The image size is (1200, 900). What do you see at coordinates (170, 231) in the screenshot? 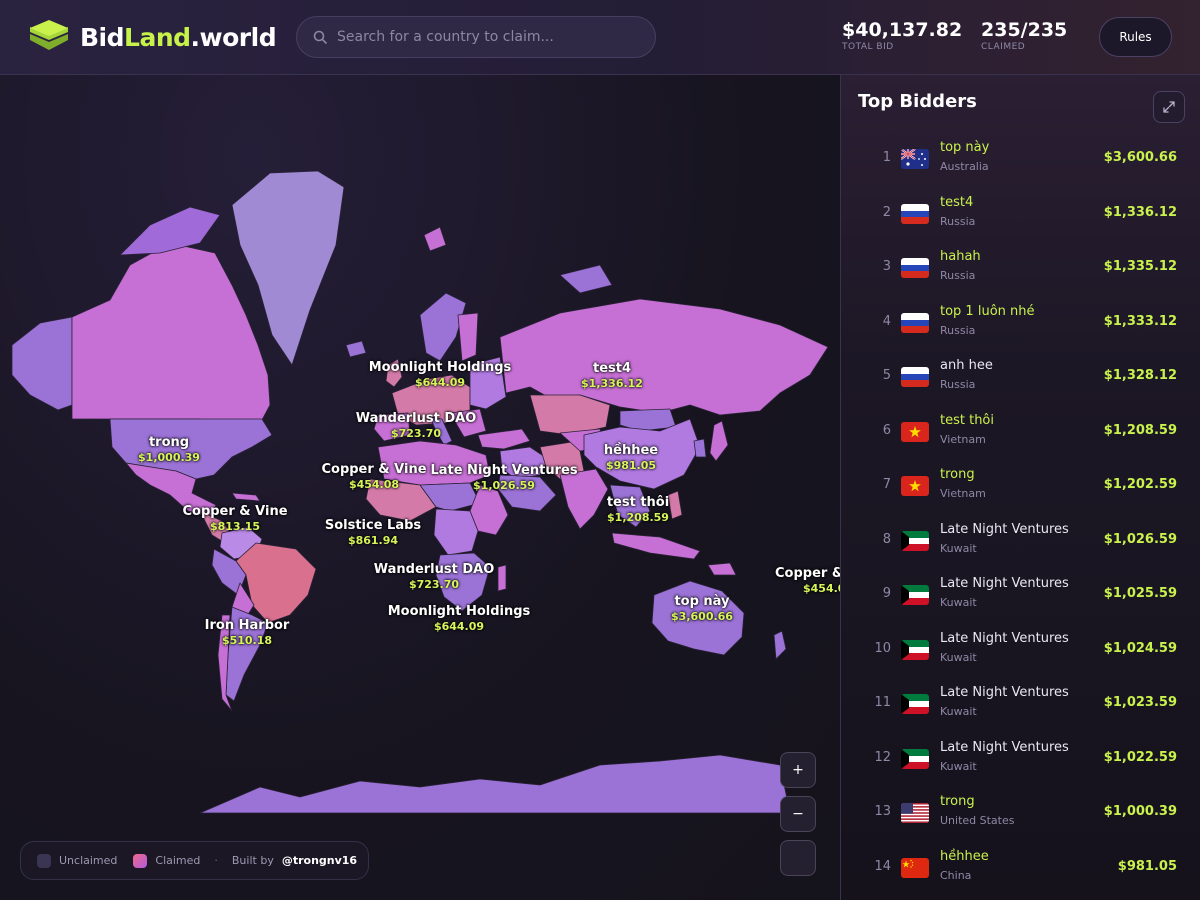
I see `region-arctic-islands` at bounding box center [170, 231].